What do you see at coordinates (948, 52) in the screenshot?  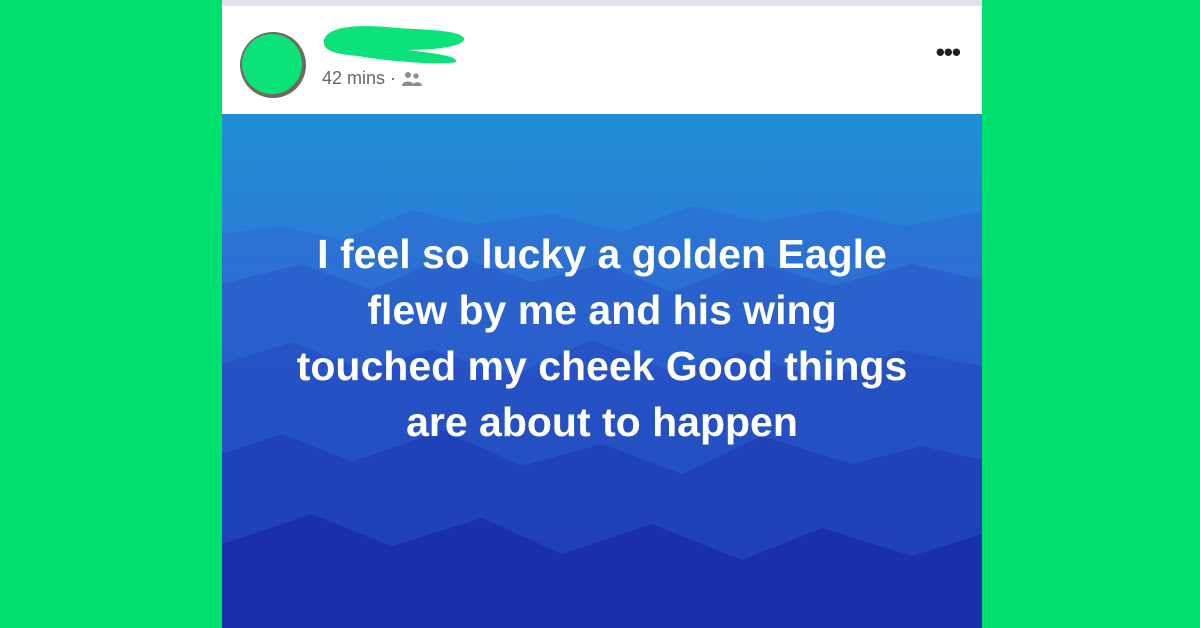 I see `more-options-icon: •••` at bounding box center [948, 52].